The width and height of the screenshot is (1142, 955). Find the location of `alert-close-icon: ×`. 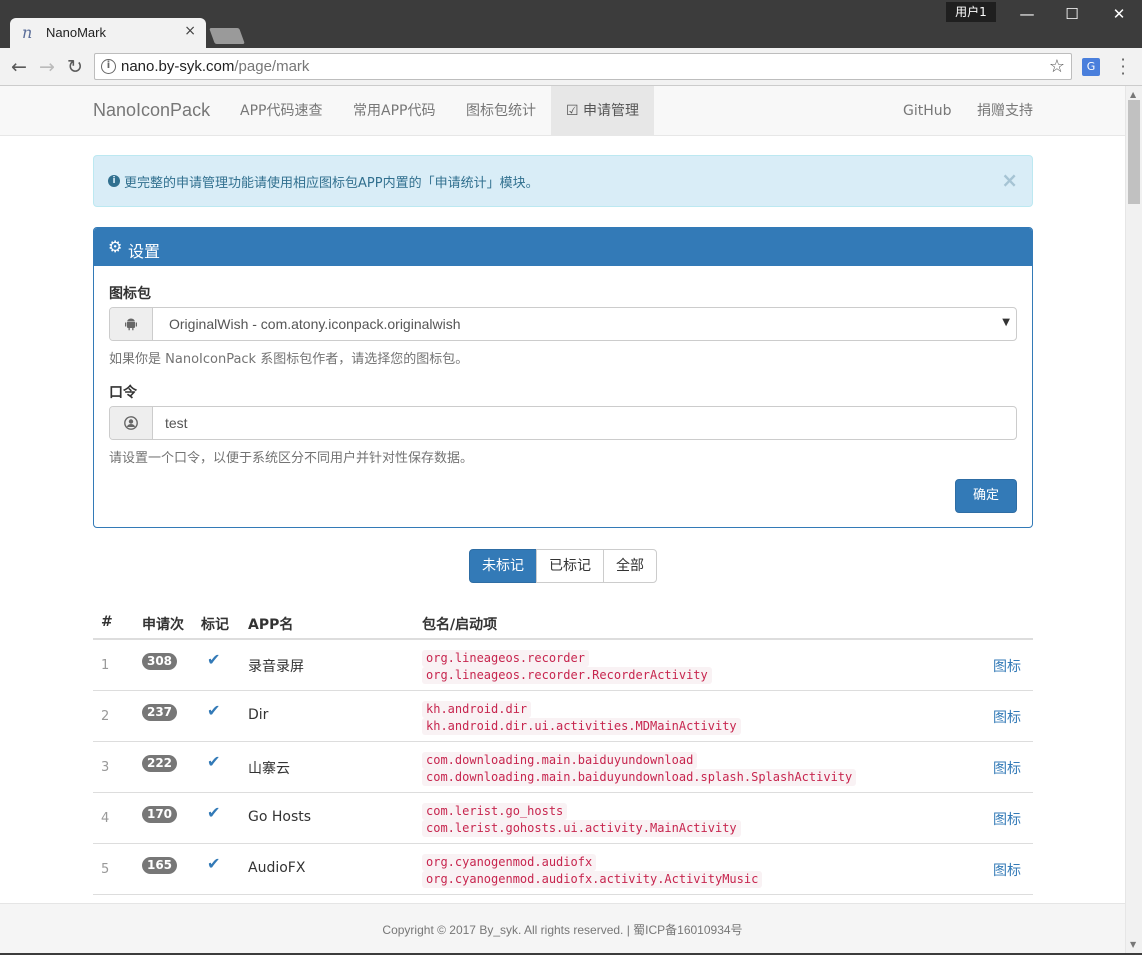

alert-close-icon: × is located at coordinates (1009, 180).